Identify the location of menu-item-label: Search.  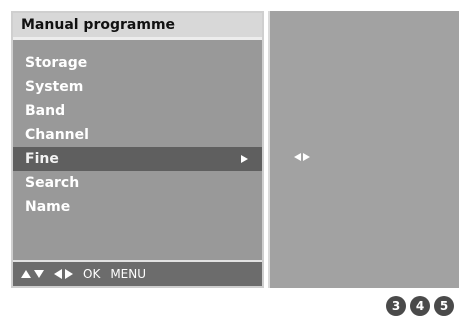
(52, 183).